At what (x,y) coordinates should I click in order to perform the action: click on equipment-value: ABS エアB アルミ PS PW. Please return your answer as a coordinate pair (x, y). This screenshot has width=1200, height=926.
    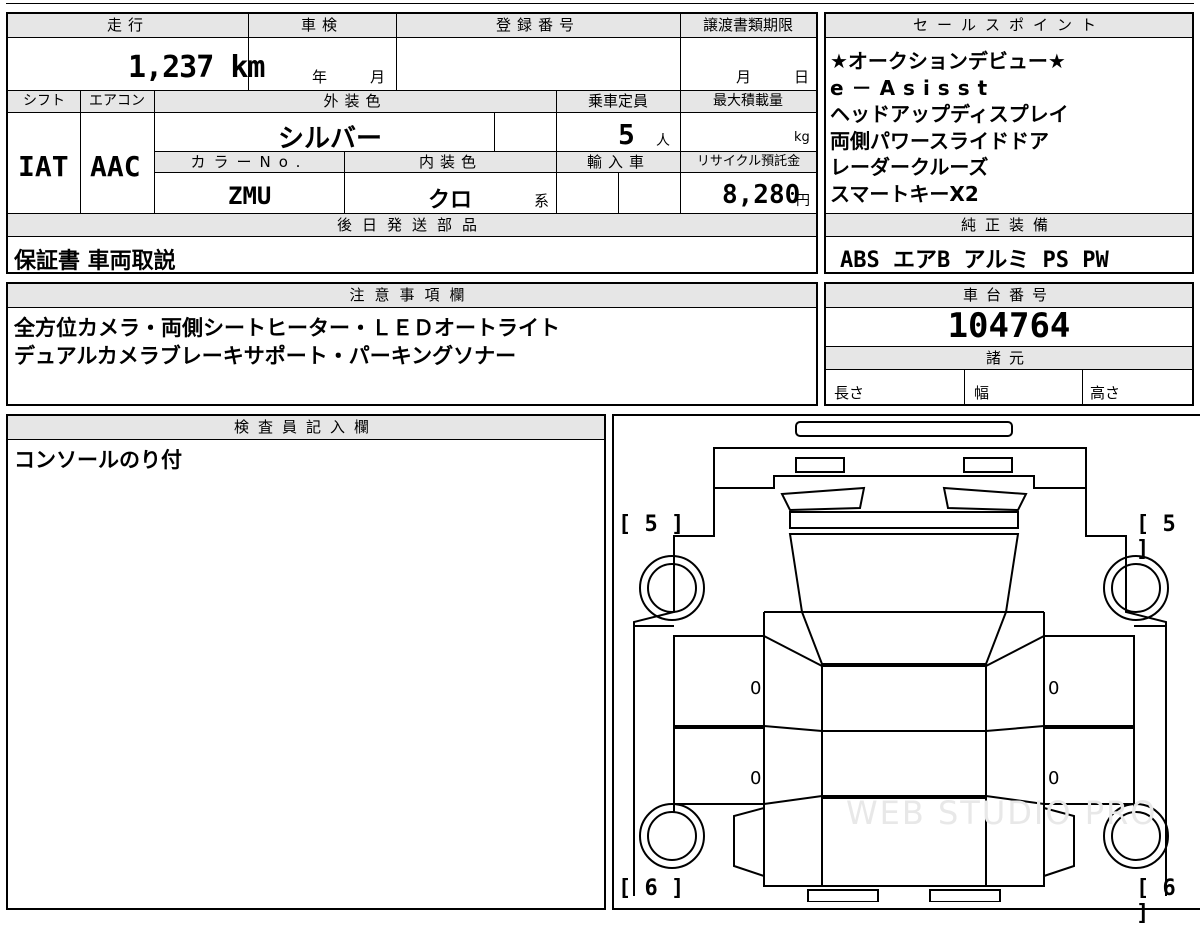
    Looking at the image, I should click on (974, 260).